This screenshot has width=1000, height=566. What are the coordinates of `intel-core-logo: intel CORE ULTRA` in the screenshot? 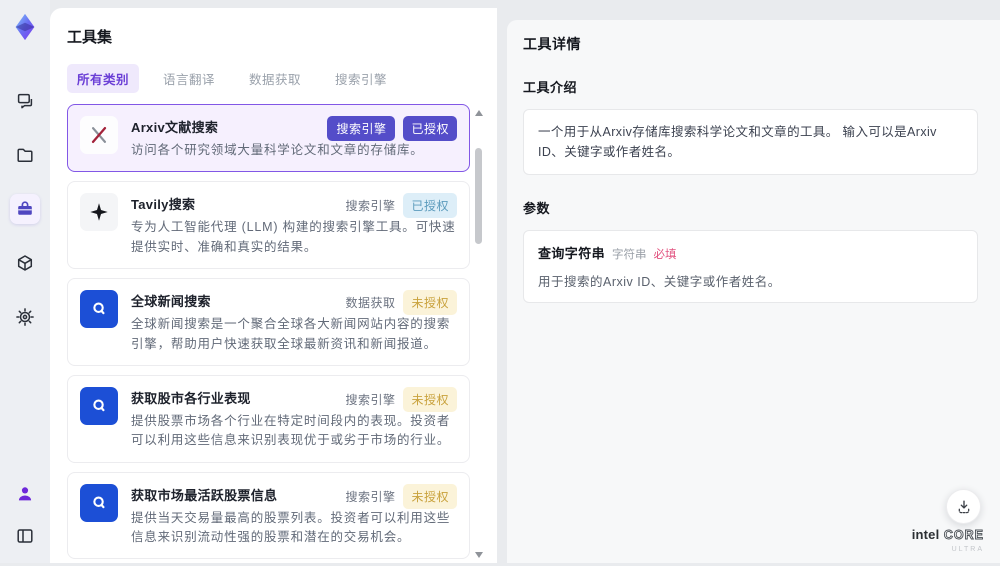 It's located at (948, 539).